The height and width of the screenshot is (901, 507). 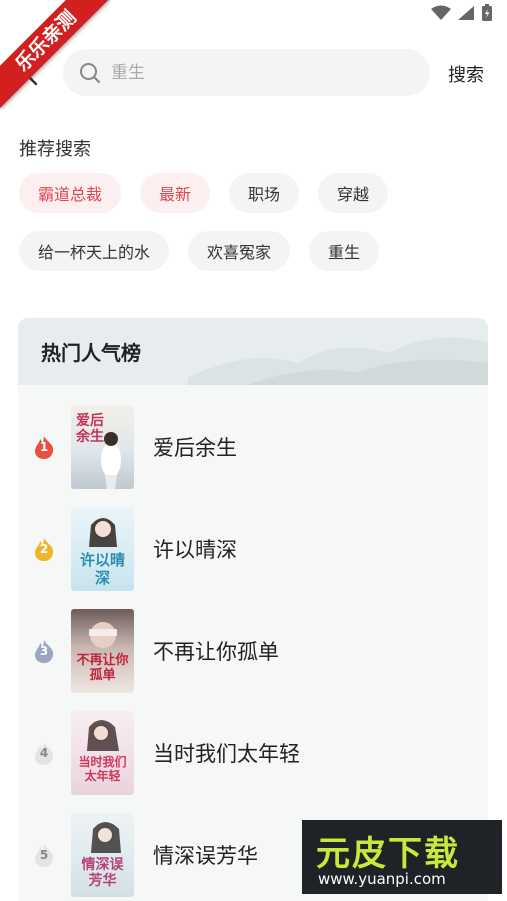 What do you see at coordinates (102, 549) in the screenshot?
I see `book-cover: 许以晴深` at bounding box center [102, 549].